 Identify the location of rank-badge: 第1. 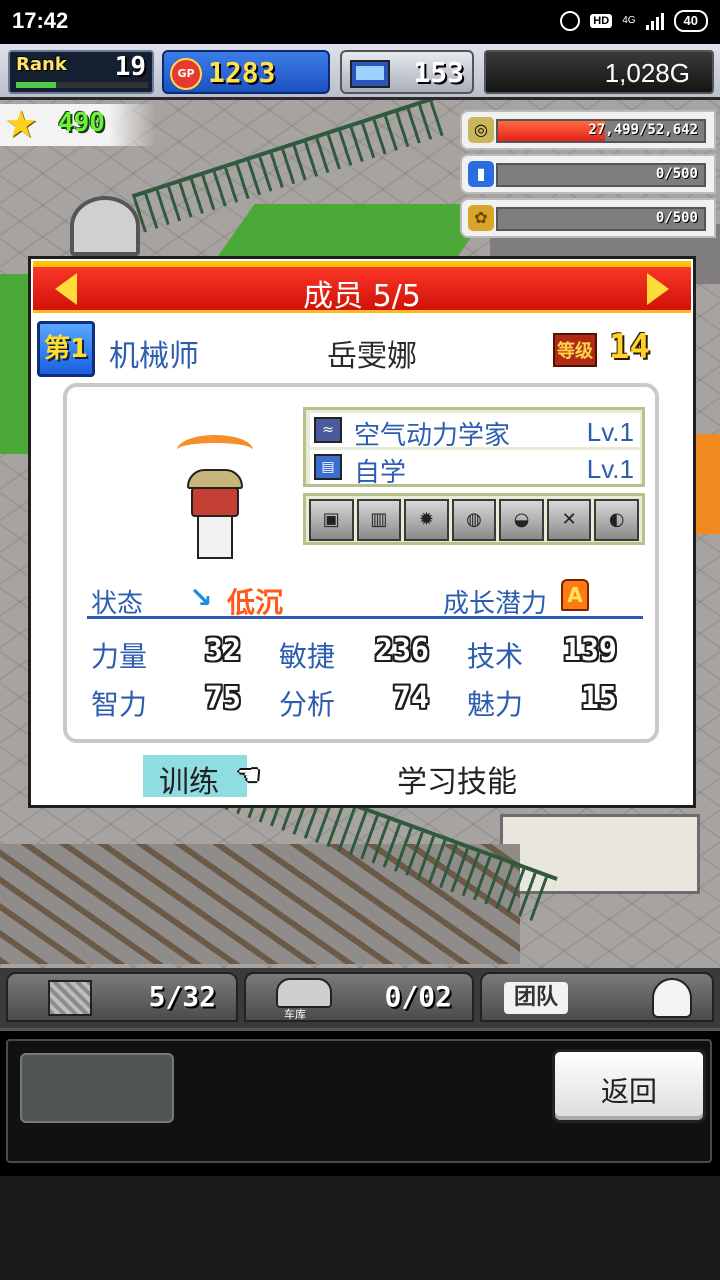
(66, 349).